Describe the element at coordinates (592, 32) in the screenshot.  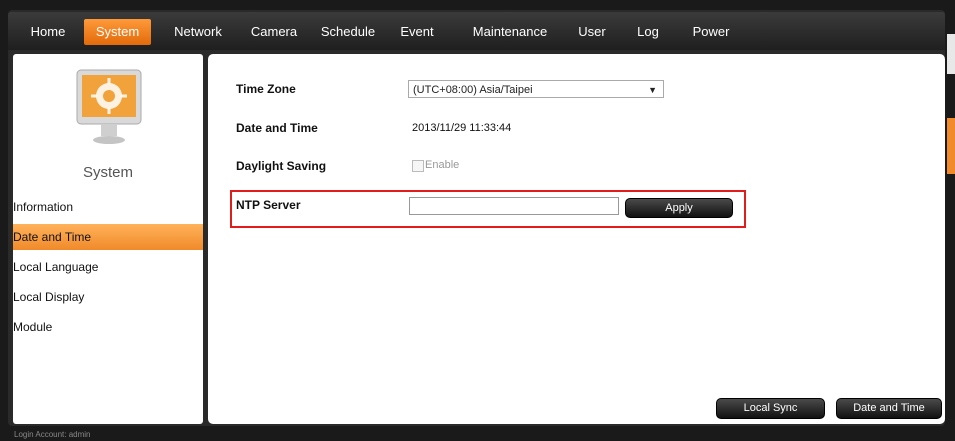
I see `nav-user: User` at that location.